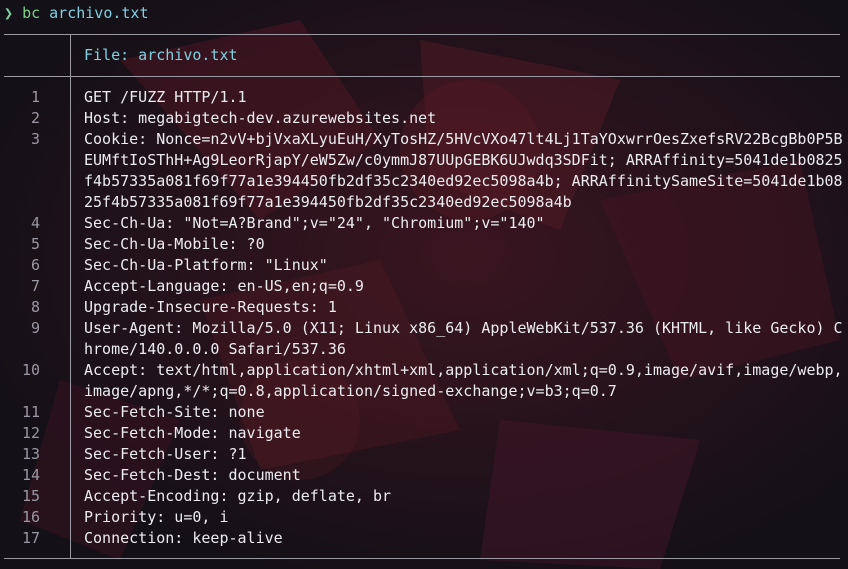 This screenshot has width=848, height=569. Describe the element at coordinates (192, 433) in the screenshot. I see `line-text: Sec-Fetch-Mode: navigate` at that location.